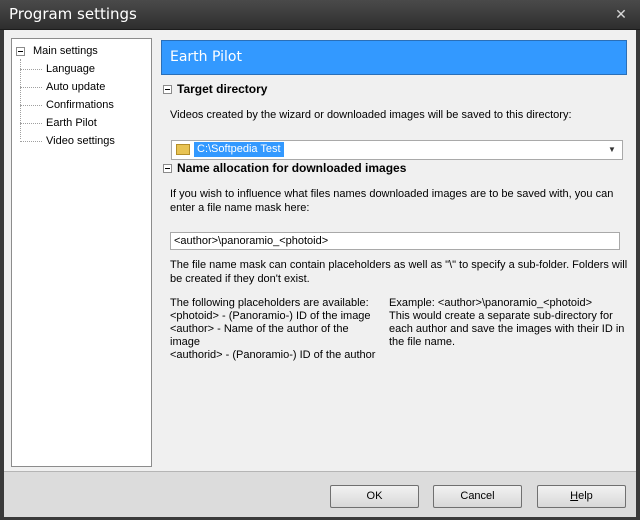 The height and width of the screenshot is (520, 640). What do you see at coordinates (240, 279) in the screenshot?
I see `mask-note-line2: be created if they don't exist.` at bounding box center [240, 279].